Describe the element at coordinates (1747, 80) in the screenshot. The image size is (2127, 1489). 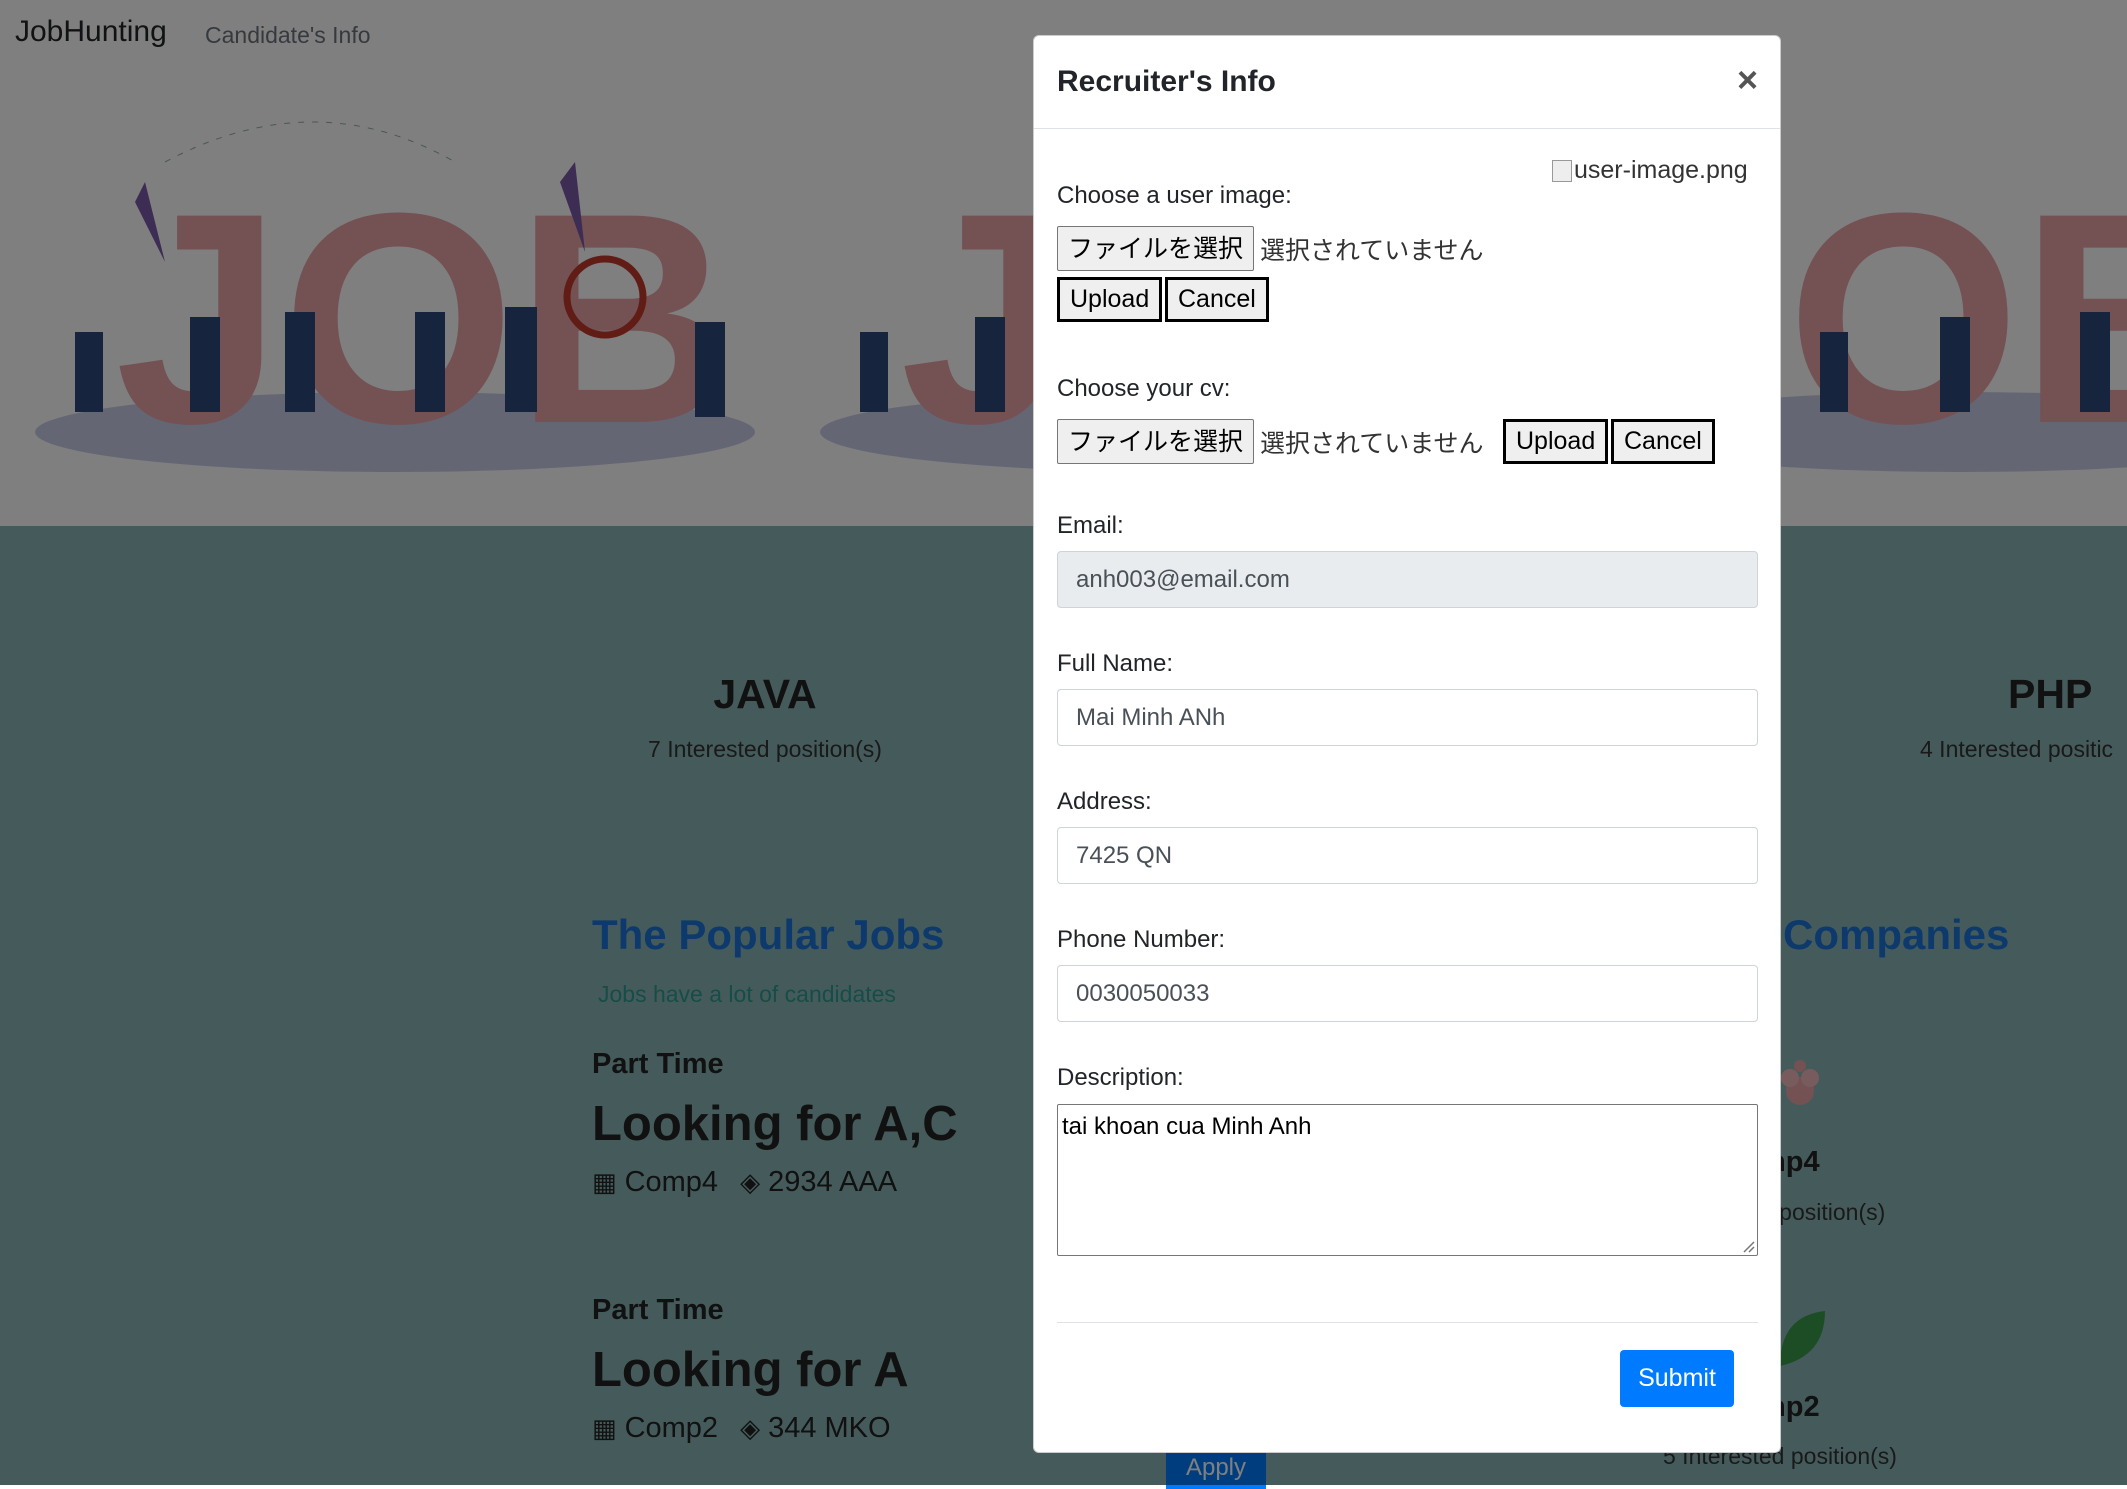
I see `close-button: ×` at that location.